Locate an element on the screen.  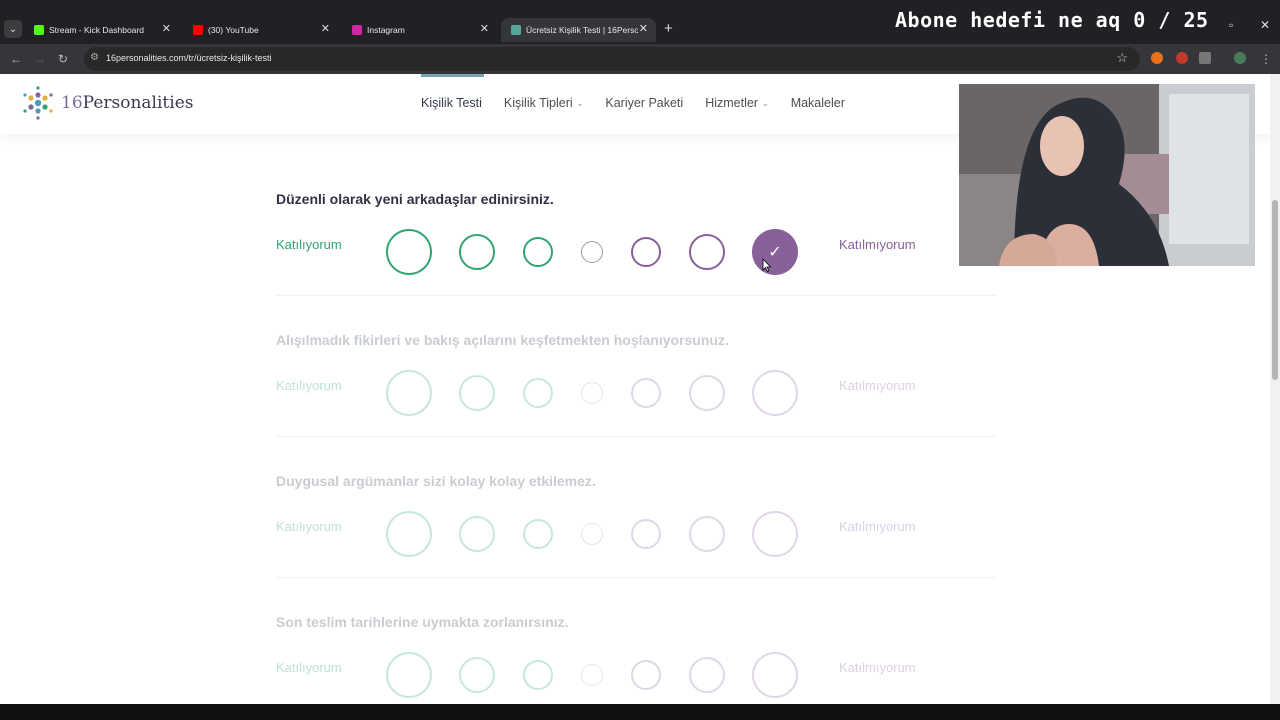
nav-item-label: Kişilik Tipleri is located at coordinates (538, 103).